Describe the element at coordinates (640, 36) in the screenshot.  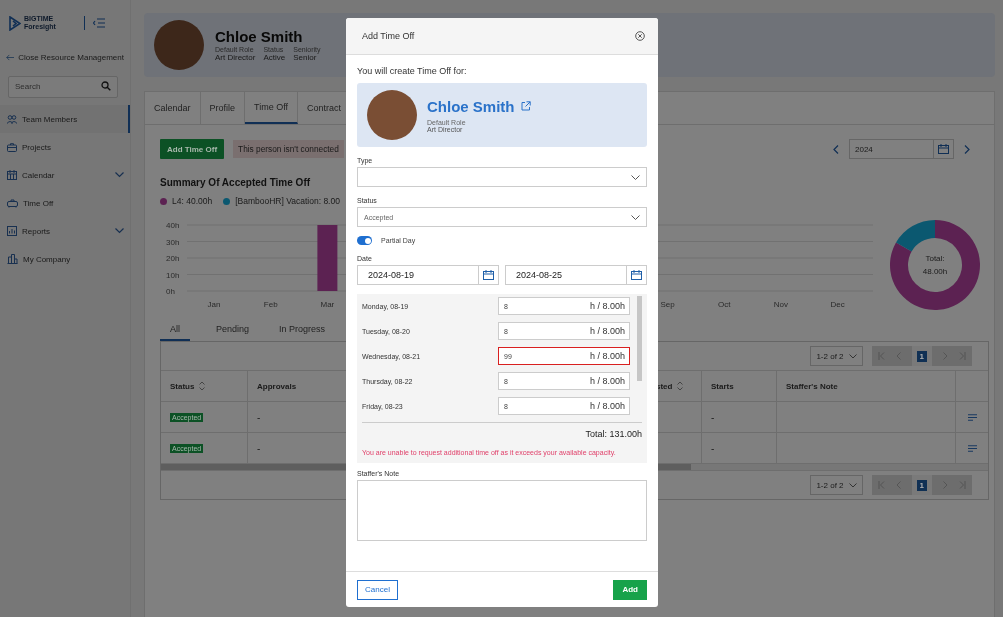
I see `close-icon` at that location.